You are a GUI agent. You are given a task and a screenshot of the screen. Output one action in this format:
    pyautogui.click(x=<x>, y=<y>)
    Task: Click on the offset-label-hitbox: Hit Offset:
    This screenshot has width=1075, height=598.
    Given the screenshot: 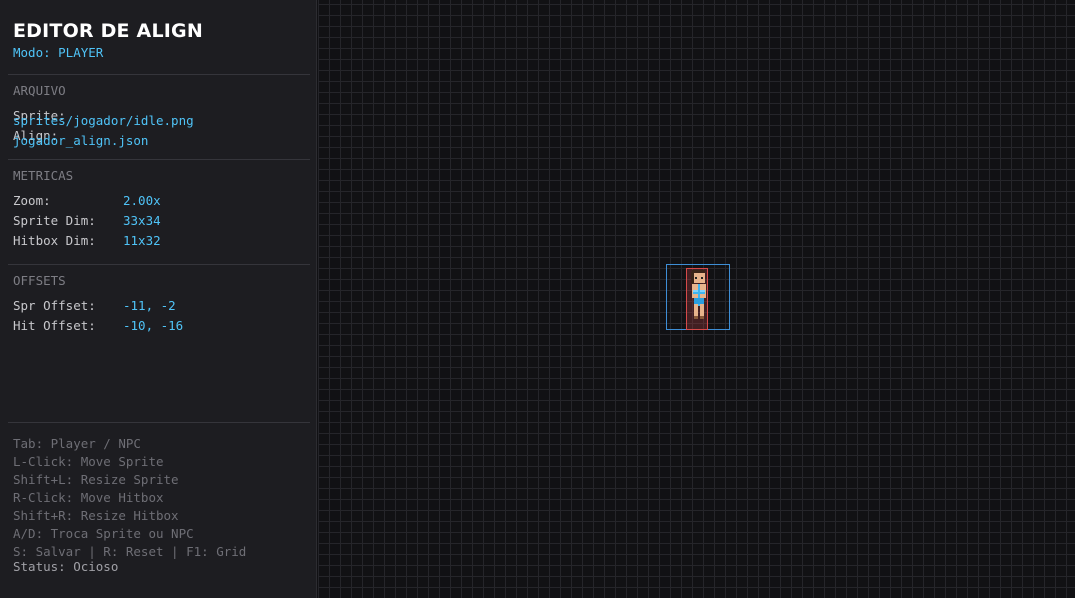 What is the action you would take?
    pyautogui.click(x=54, y=325)
    